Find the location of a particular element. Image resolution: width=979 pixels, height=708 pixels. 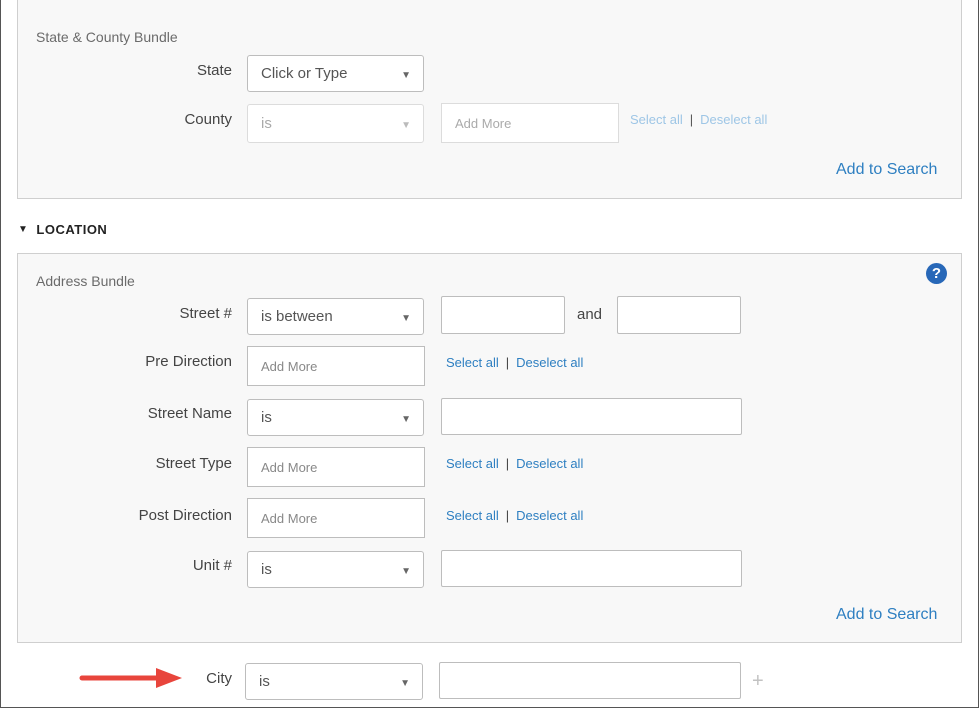

post-direction-select-links: Select all | Deselect all is located at coordinates (514, 515).